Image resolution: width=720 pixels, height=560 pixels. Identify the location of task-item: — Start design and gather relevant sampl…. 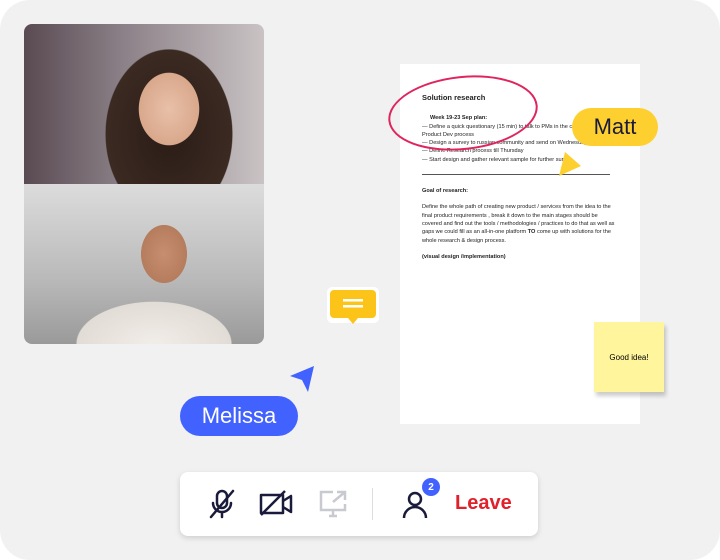
(497, 159).